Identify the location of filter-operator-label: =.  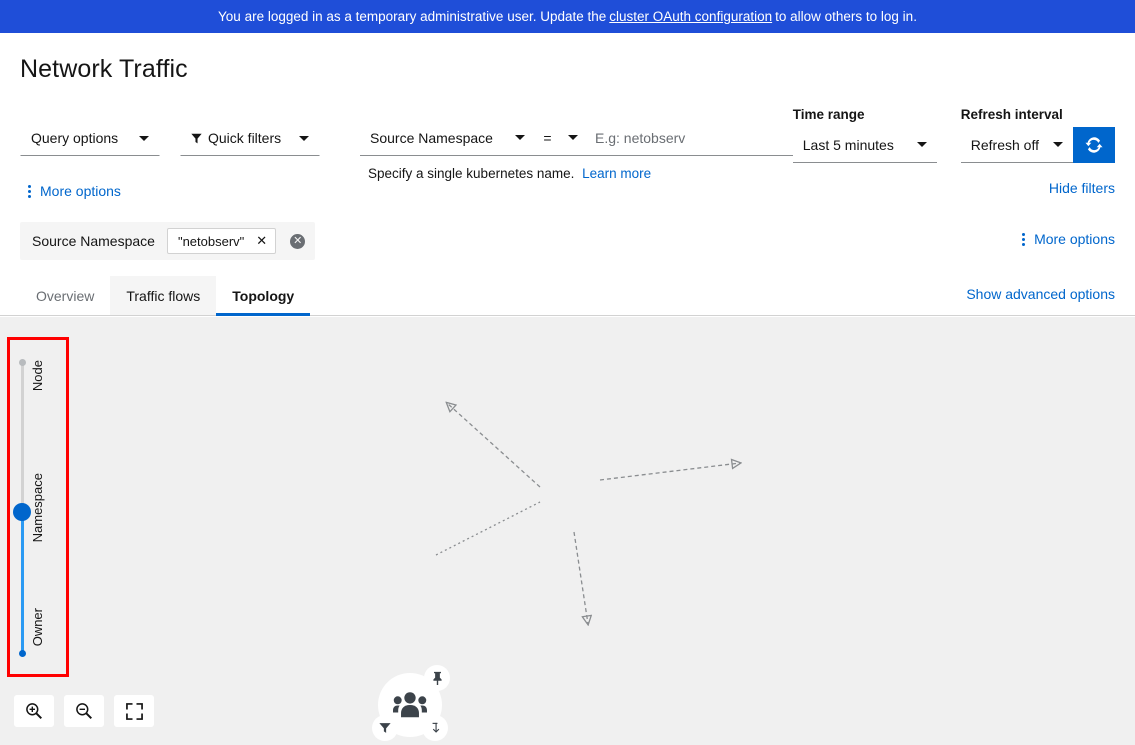
(547, 137).